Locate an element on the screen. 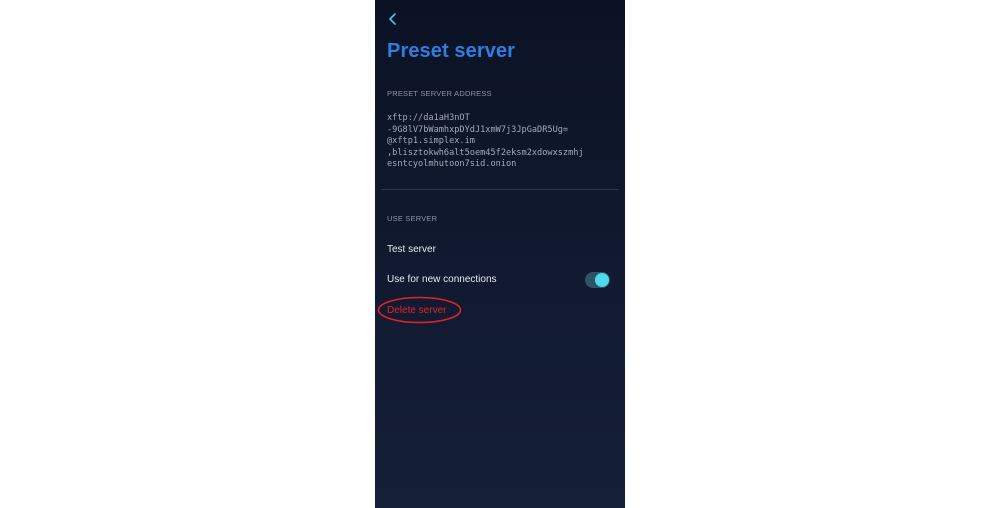 The height and width of the screenshot is (508, 1000). back-button is located at coordinates (393, 19).